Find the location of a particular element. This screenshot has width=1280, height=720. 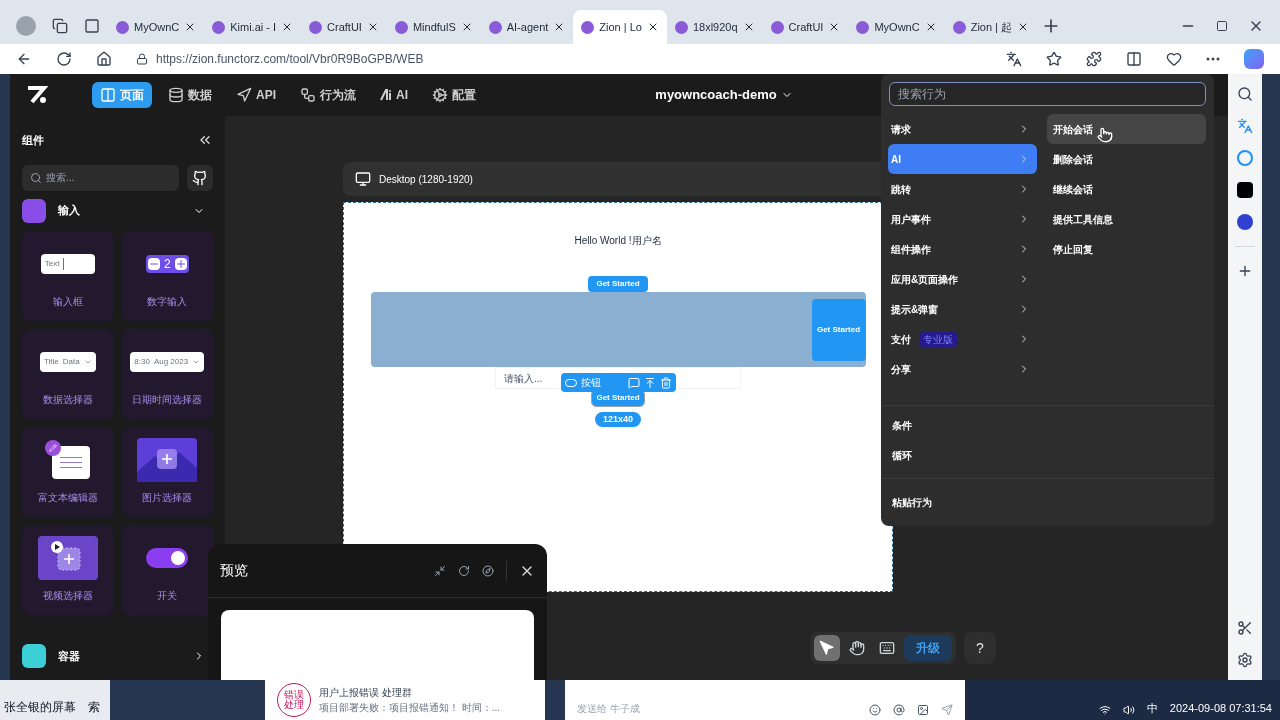

image-icon is located at coordinates (923, 710).